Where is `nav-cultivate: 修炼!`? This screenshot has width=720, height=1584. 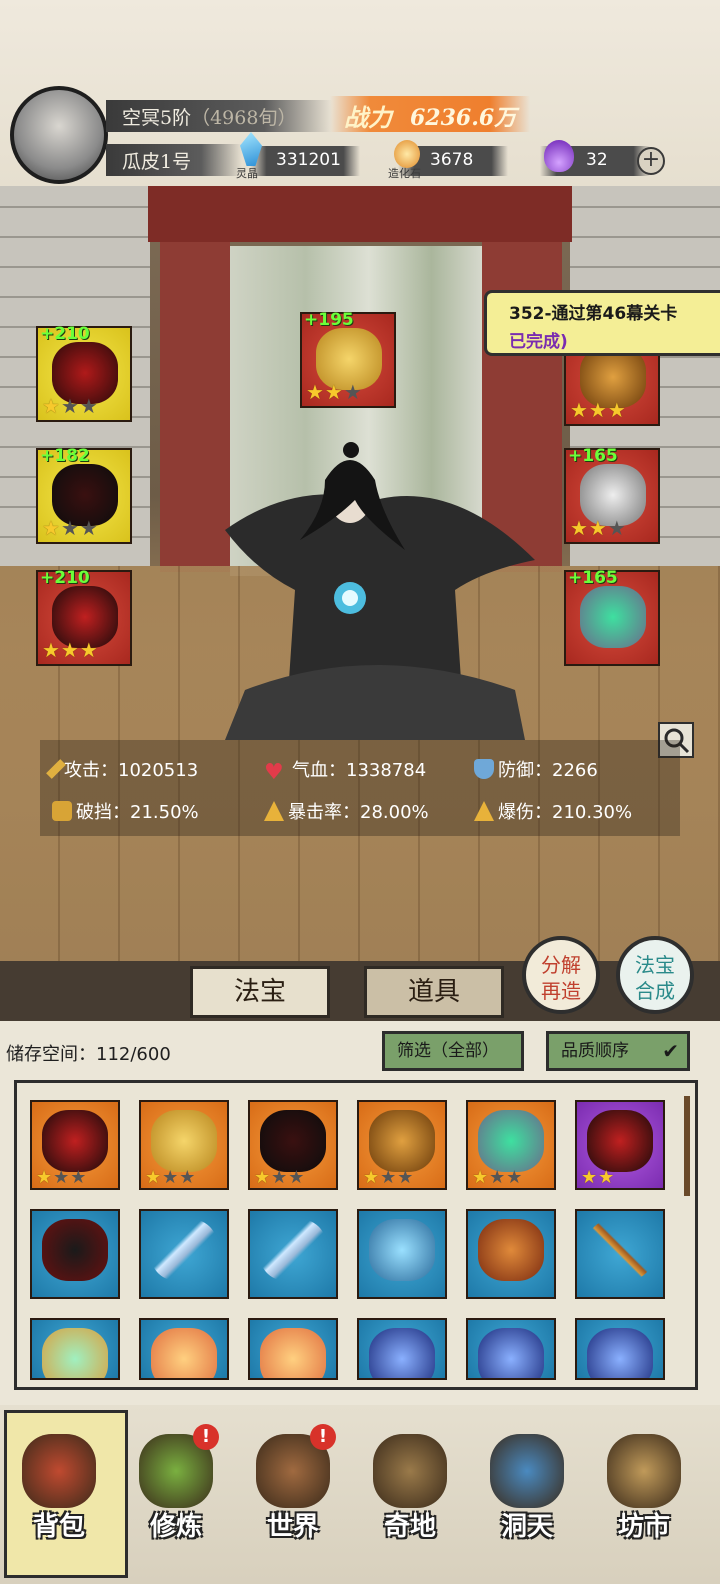
nav-cultivate: 修炼! is located at coordinates (176, 1495).